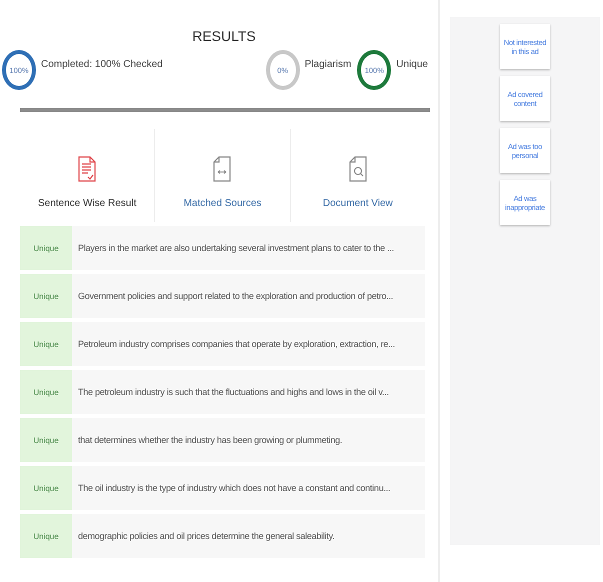  I want to click on sentence-row: Unique demographic policies and oil prices determine the general saleability., so click(222, 536).